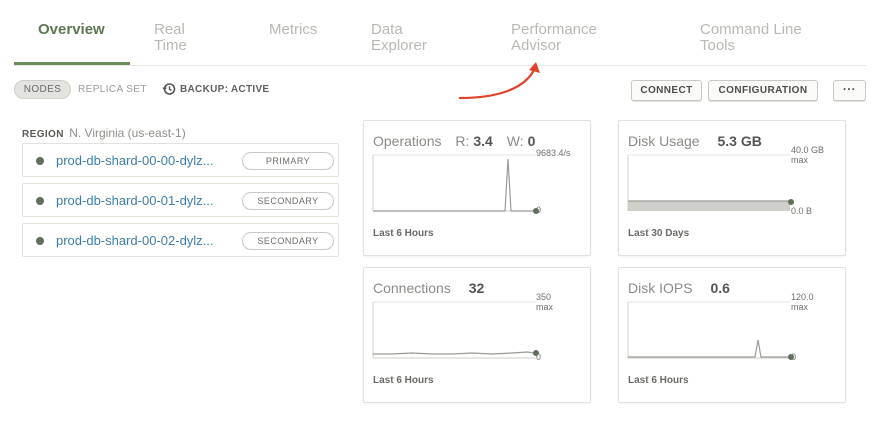  Describe the element at coordinates (739, 141) in the screenshot. I see `disk-usage-value: 5.3 GB` at that location.